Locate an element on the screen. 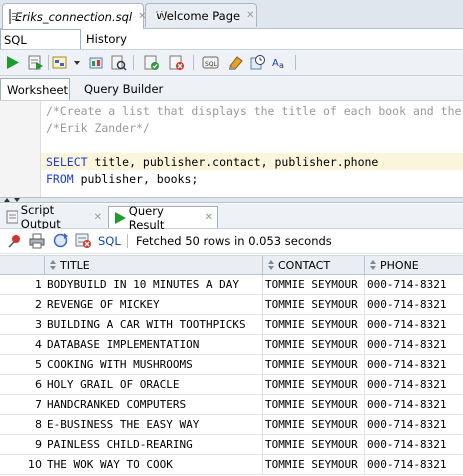 This screenshot has height=476, width=463. editor-line-2: /*Erik Zander*/ is located at coordinates (98, 128).